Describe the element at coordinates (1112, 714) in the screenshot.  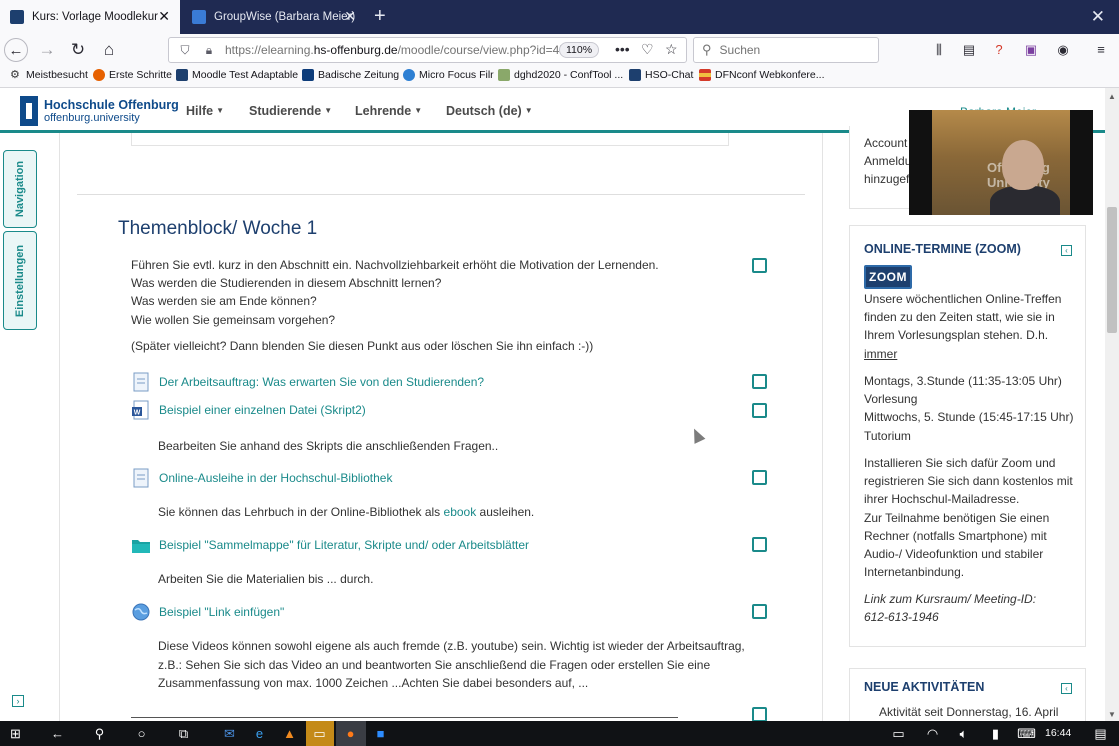
I see `scroll-down-icon: ▼` at that location.